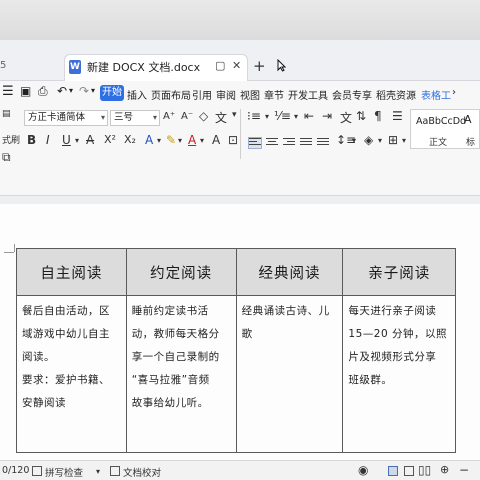 The image size is (480, 480). I want to click on outline-view-icon, so click(409, 471).